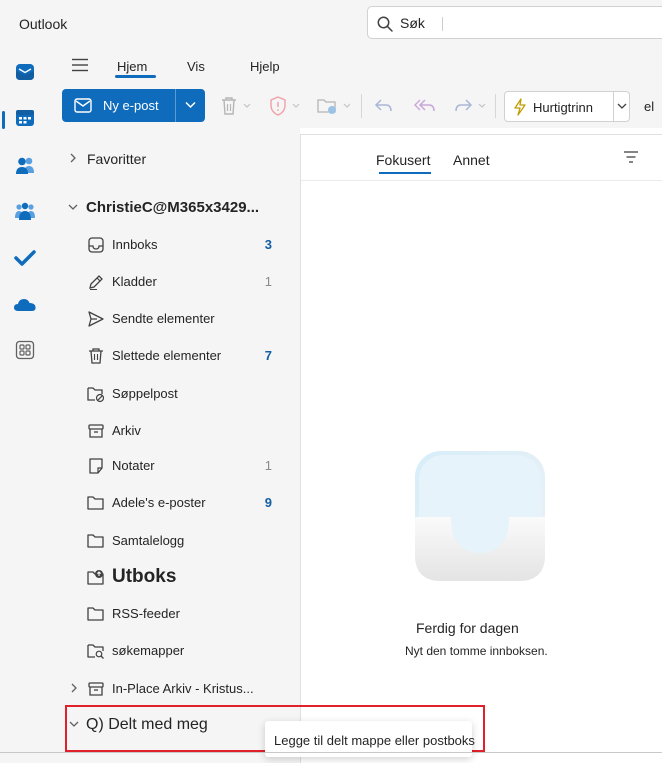  I want to click on outbox-icon, so click(95, 577).